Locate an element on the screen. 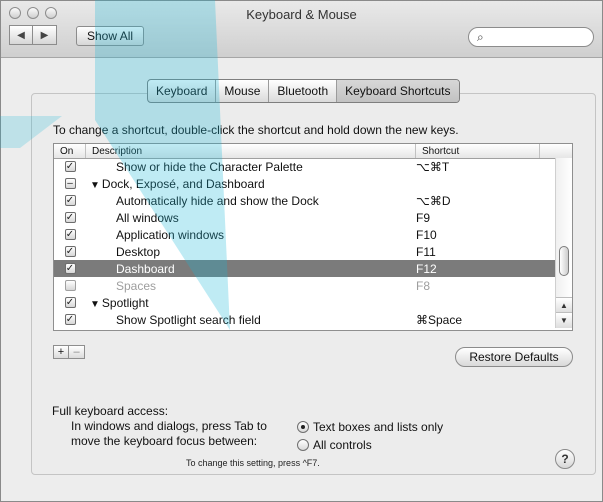  table-row: Automatically hide and show the Dock ⌥⌘D is located at coordinates (305, 200).